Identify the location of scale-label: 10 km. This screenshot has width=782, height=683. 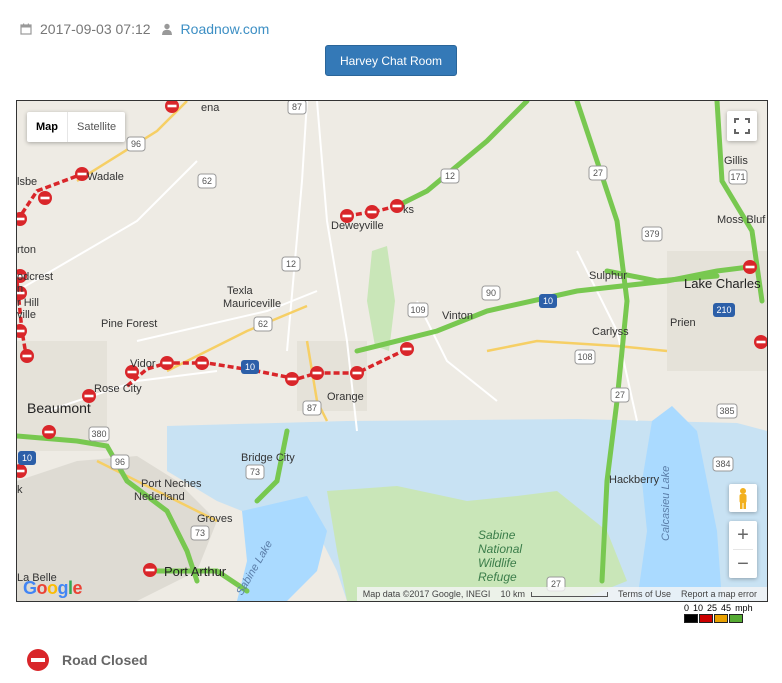
(512, 594).